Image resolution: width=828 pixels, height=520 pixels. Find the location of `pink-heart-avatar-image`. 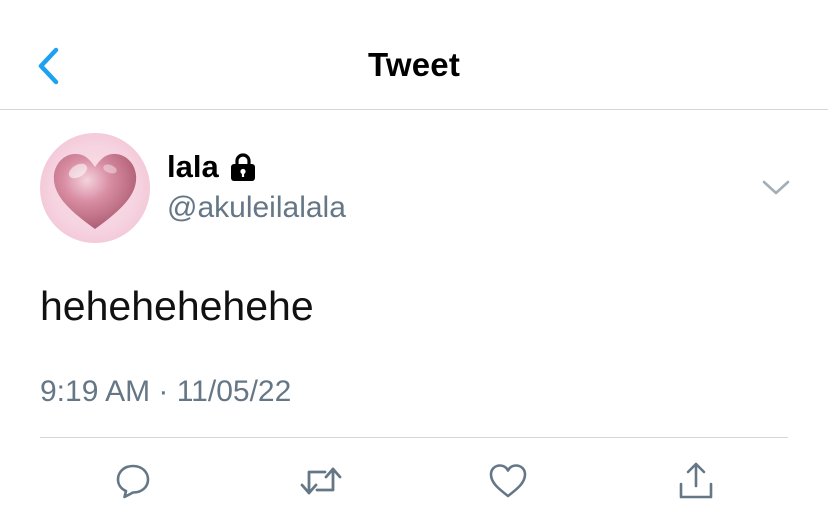

pink-heart-avatar-image is located at coordinates (95, 188).